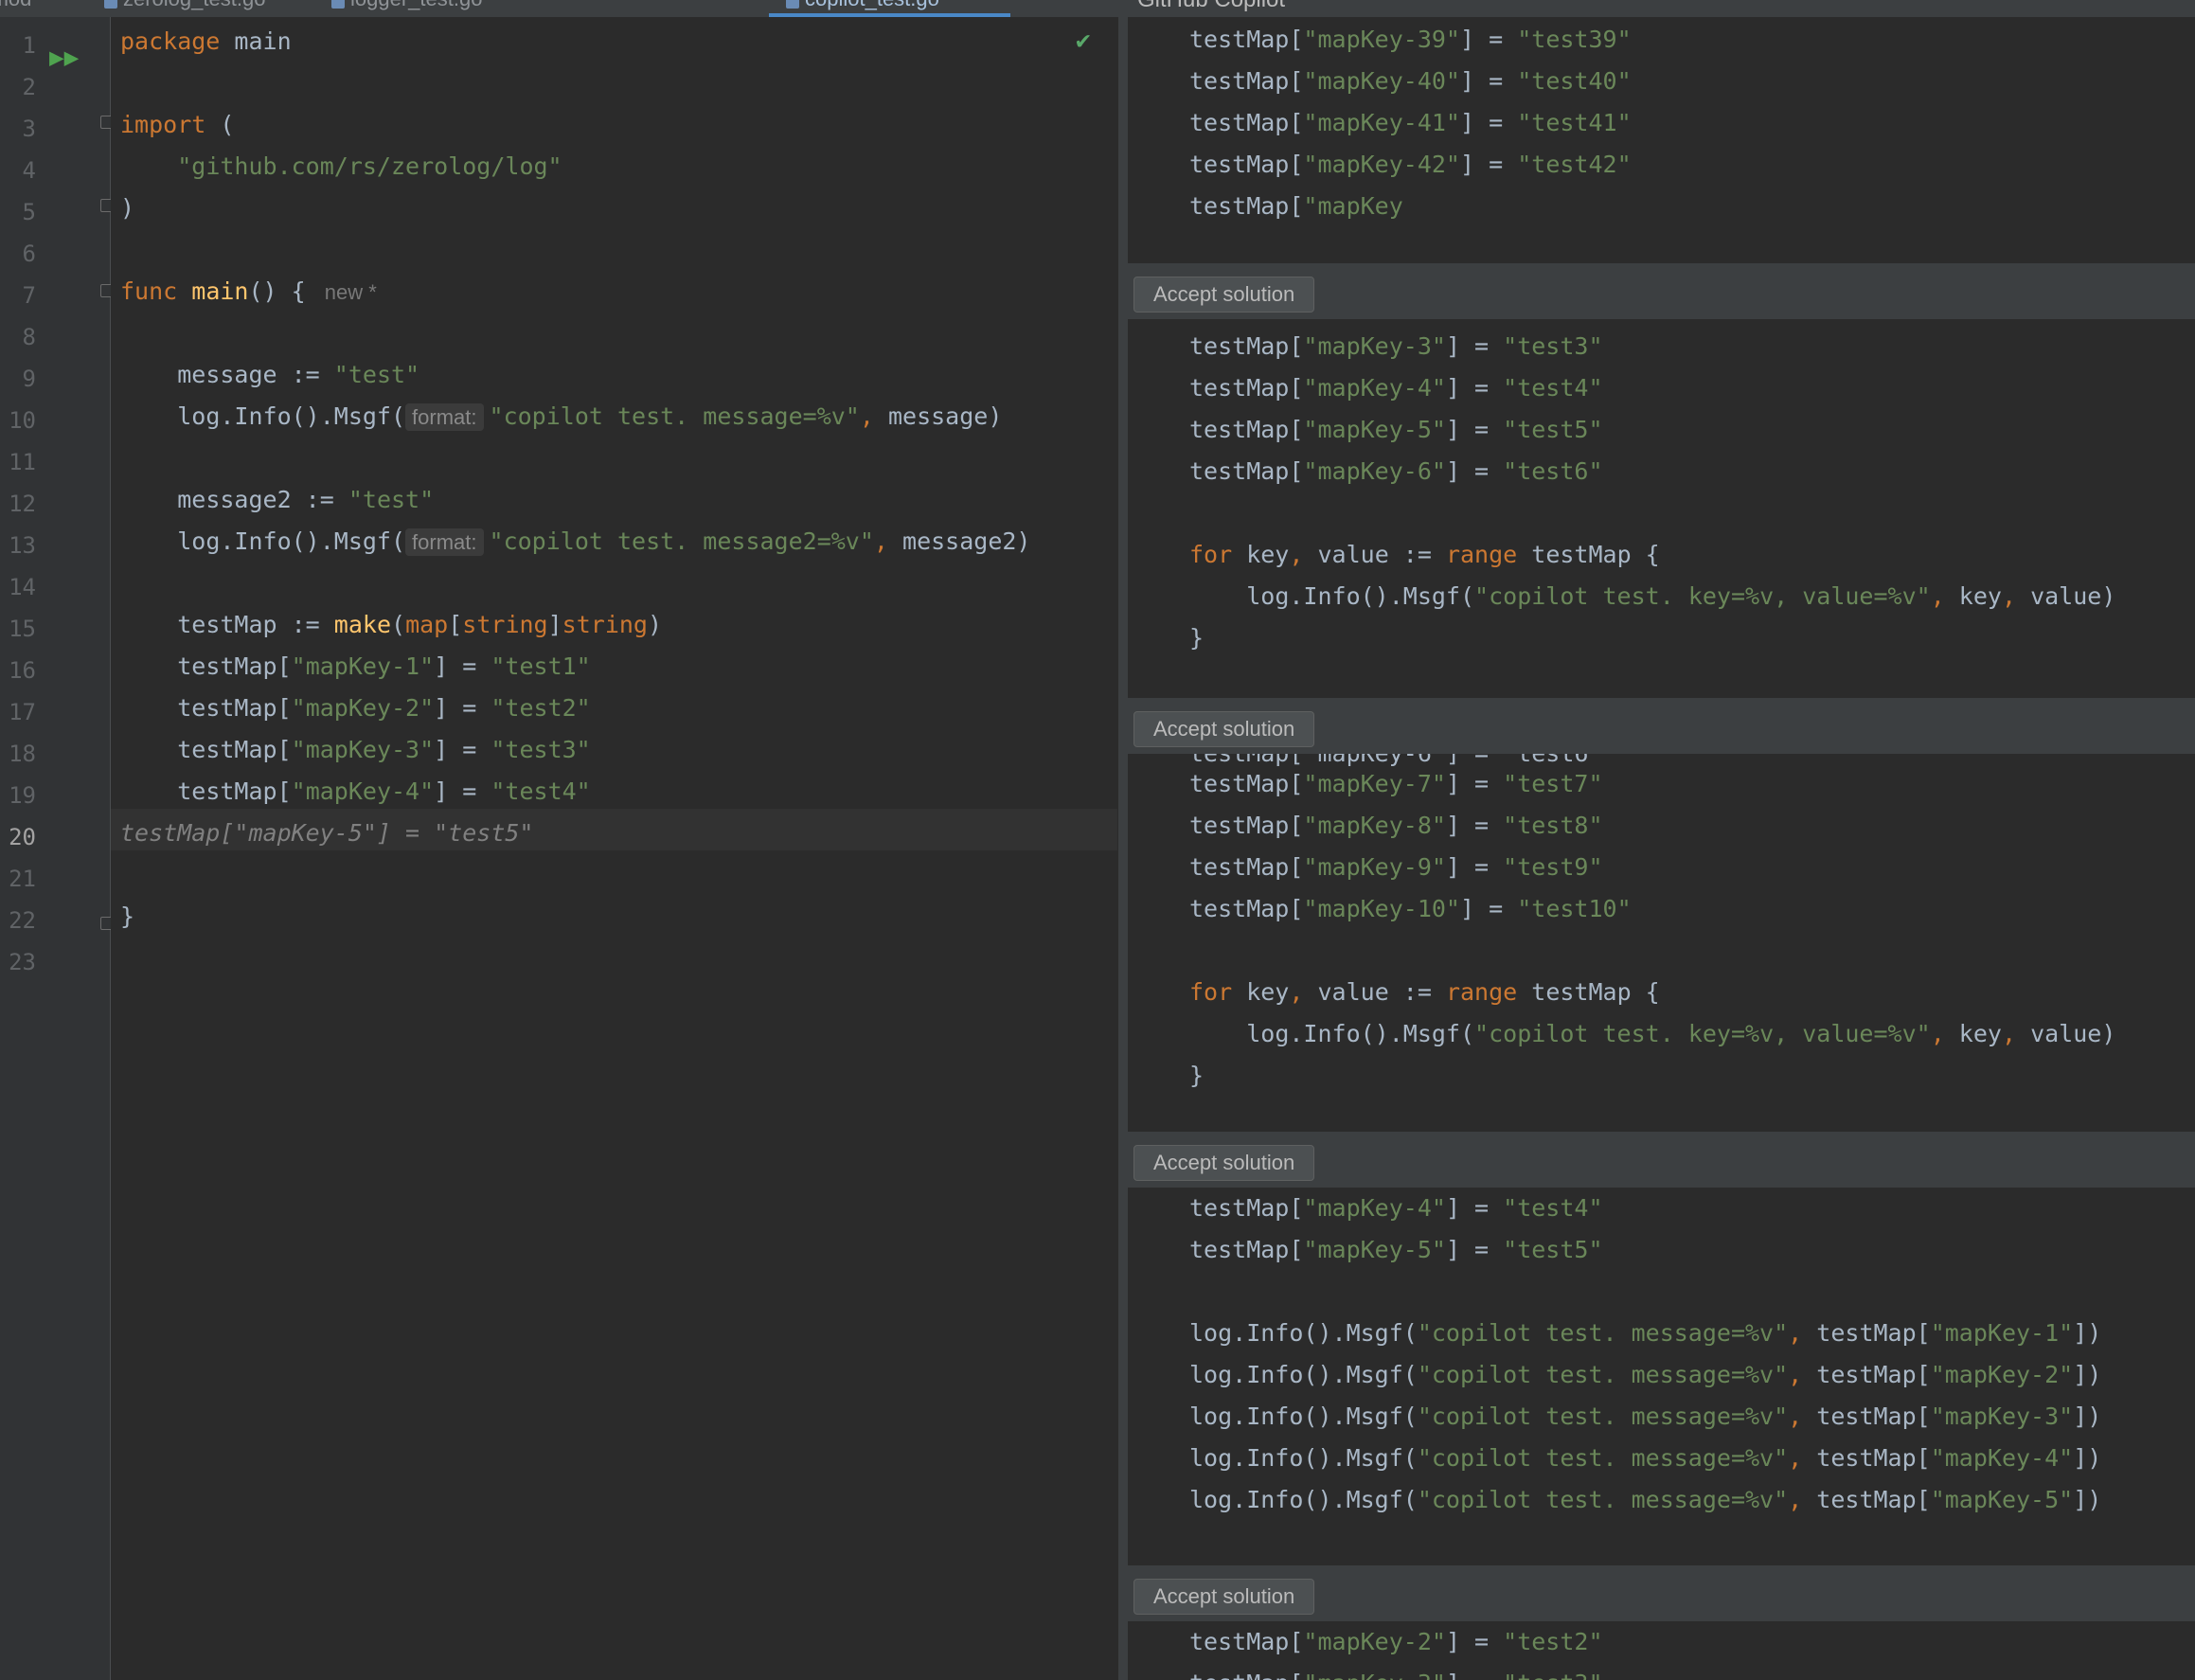  Describe the element at coordinates (64, 57) in the screenshot. I see `run-icon: ▶▶` at that location.